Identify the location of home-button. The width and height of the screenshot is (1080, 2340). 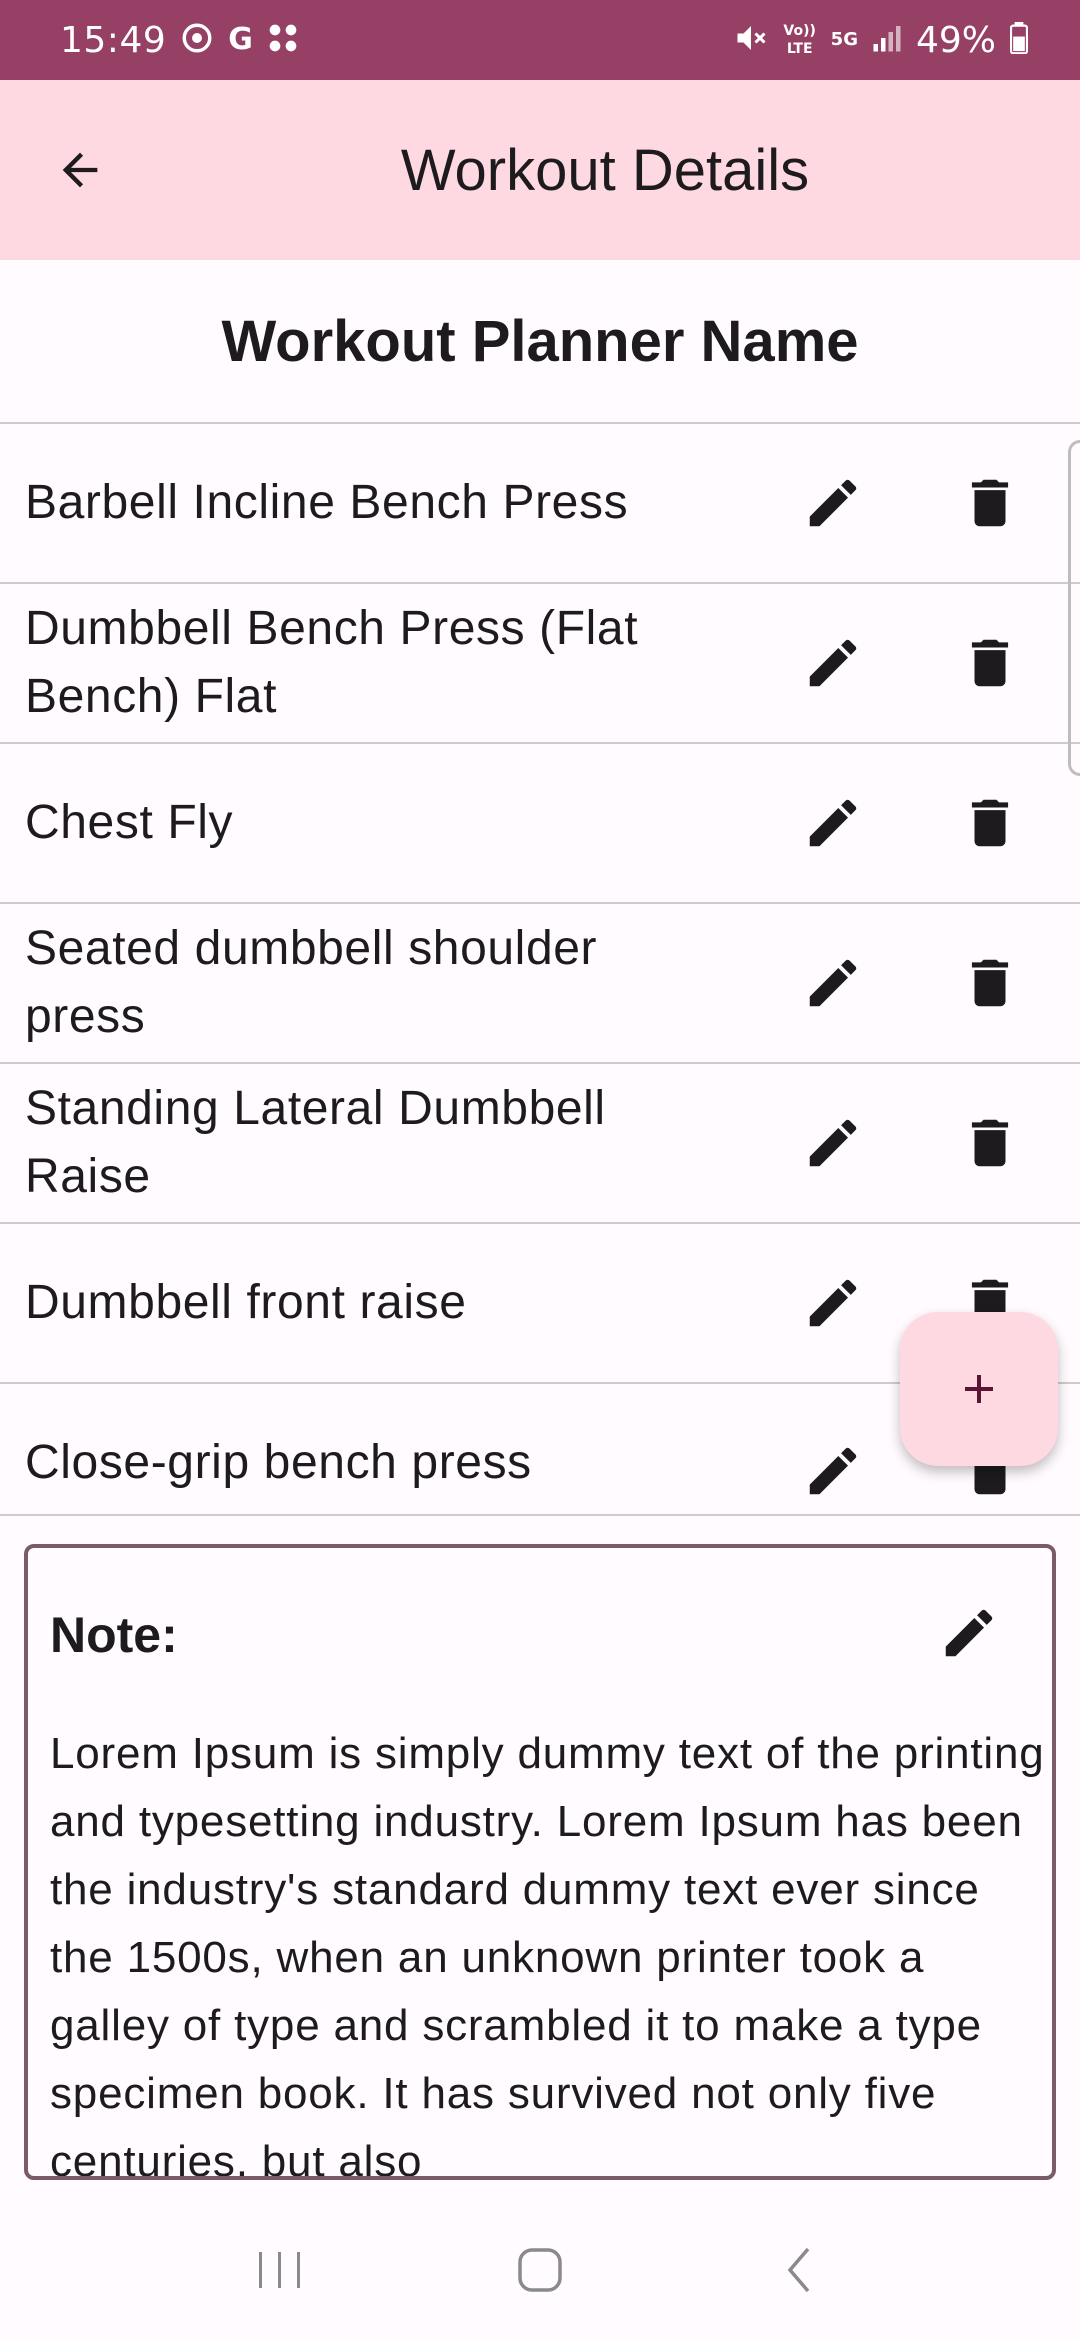
(540, 2270).